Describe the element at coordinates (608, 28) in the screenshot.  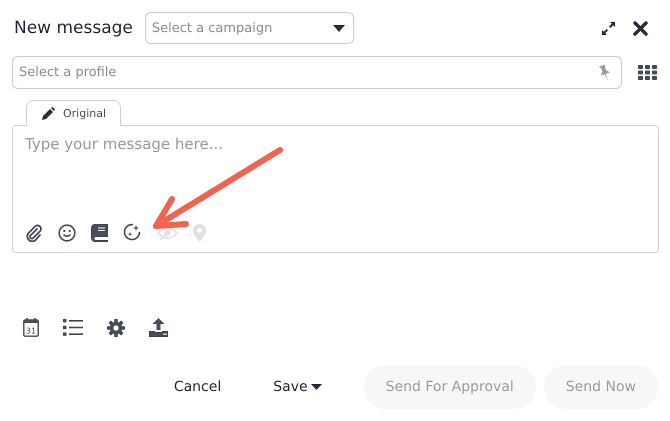
I see `expand-icon` at that location.